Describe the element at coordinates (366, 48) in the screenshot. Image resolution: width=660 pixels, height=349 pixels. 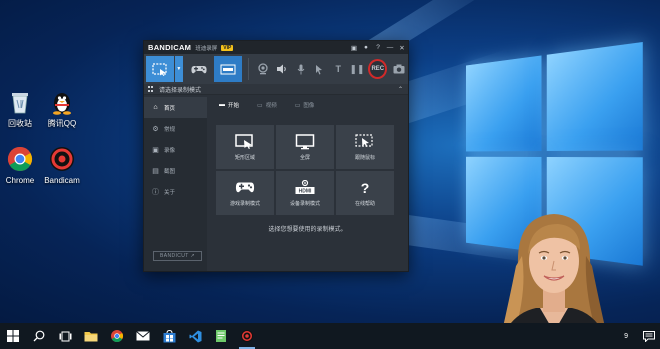
I see `lock-icon: ●` at that location.